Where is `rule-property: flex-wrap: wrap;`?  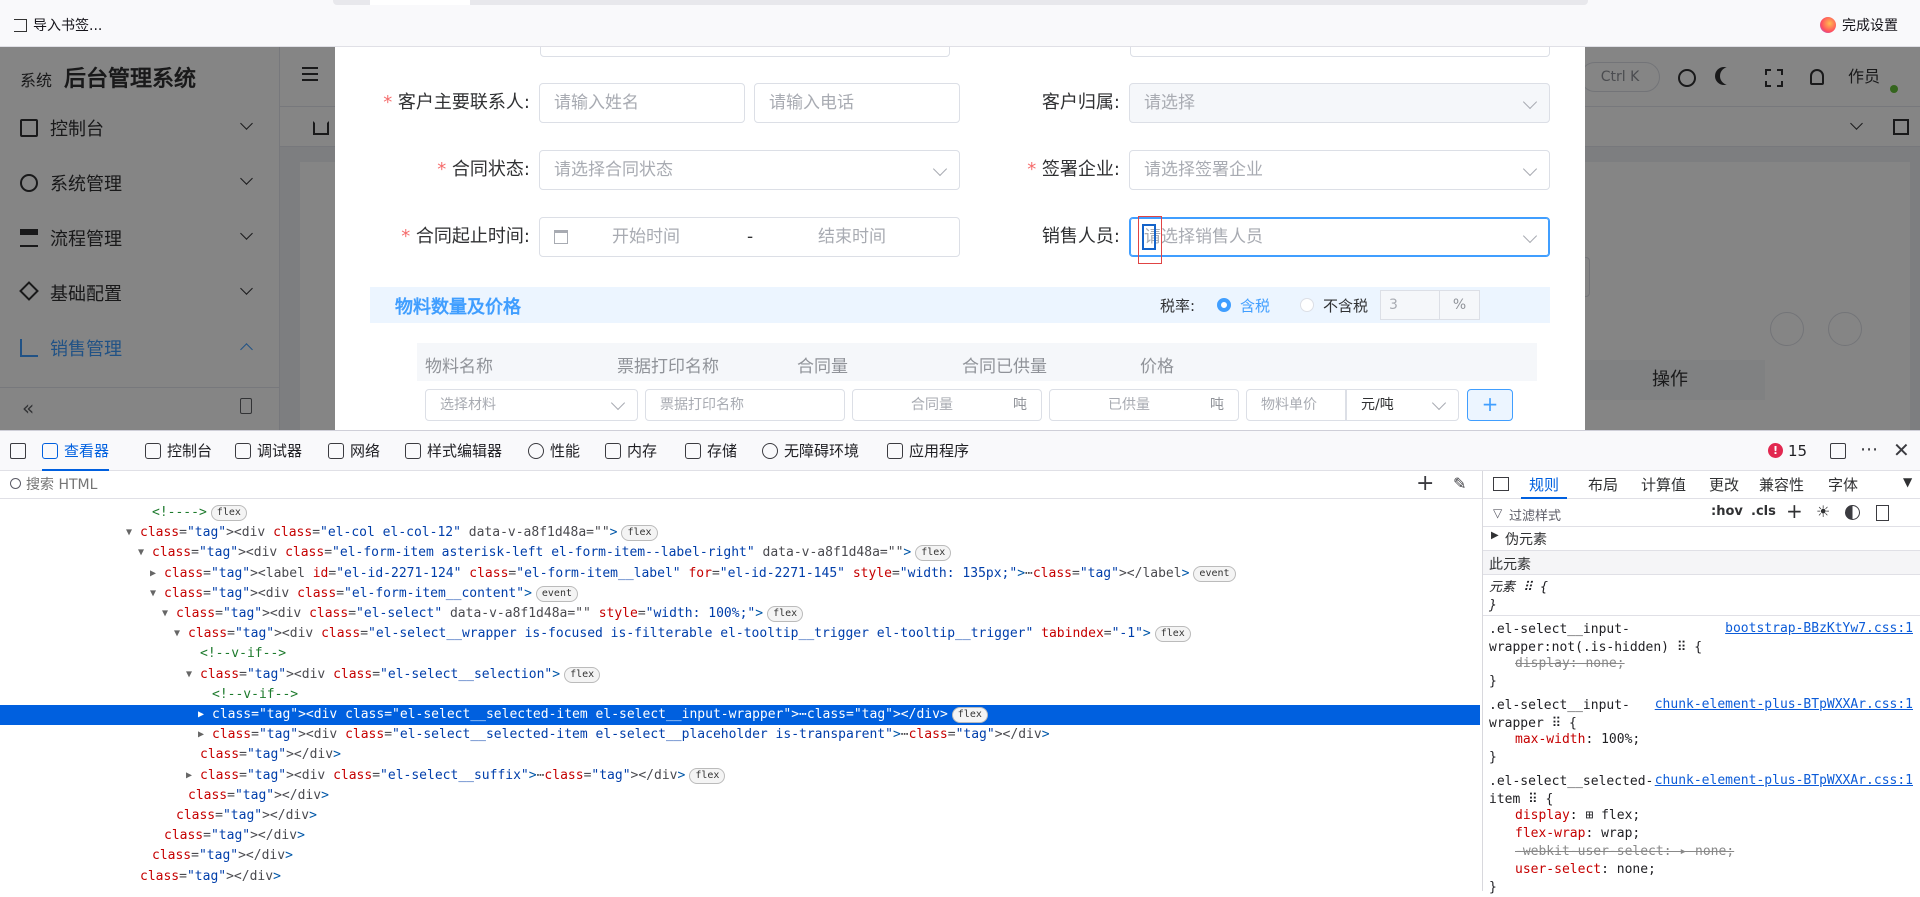 rule-property: flex-wrap: wrap; is located at coordinates (1577, 834).